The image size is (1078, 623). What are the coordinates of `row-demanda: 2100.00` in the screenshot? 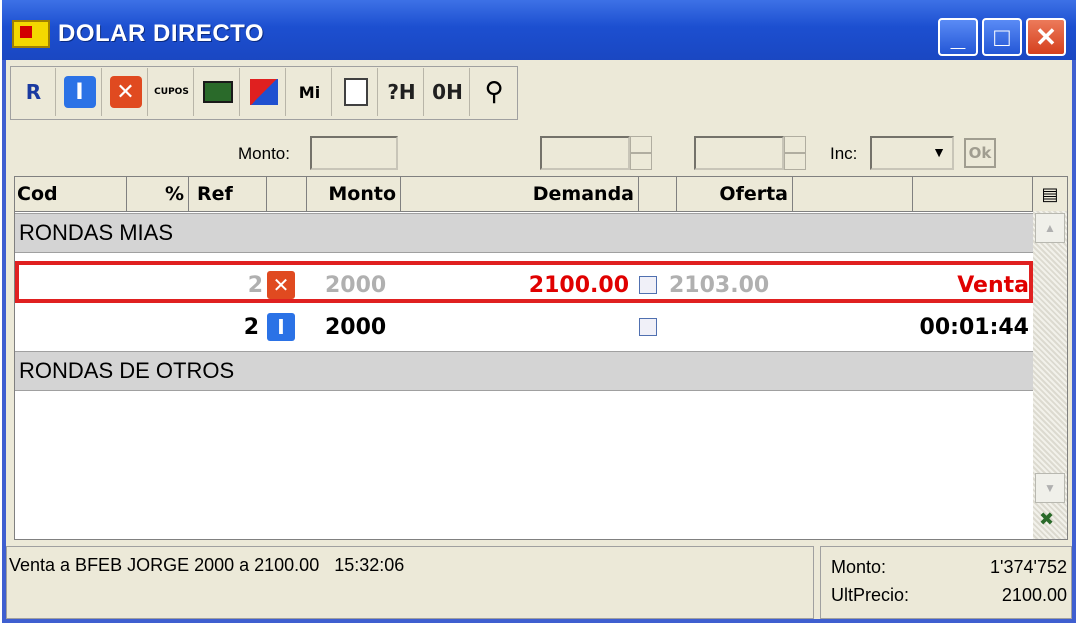 It's located at (578, 285).